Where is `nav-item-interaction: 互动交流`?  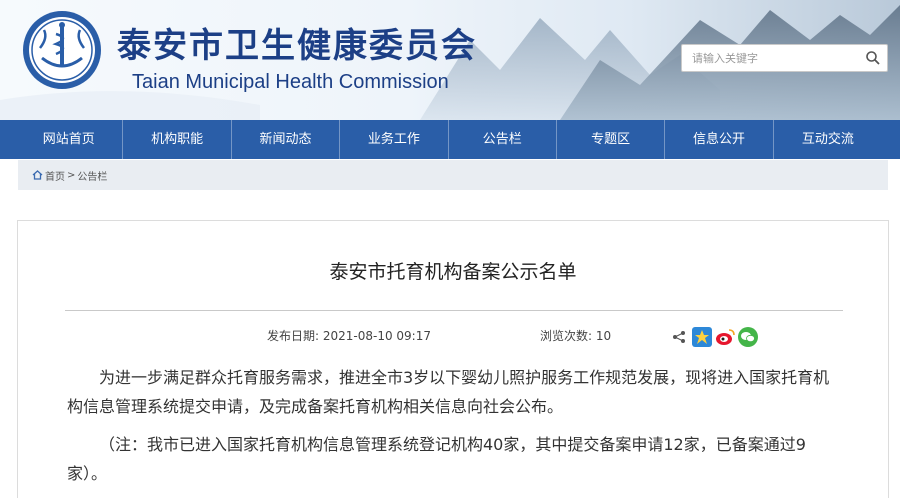
nav-item-interaction: 互动交流 is located at coordinates (828, 139).